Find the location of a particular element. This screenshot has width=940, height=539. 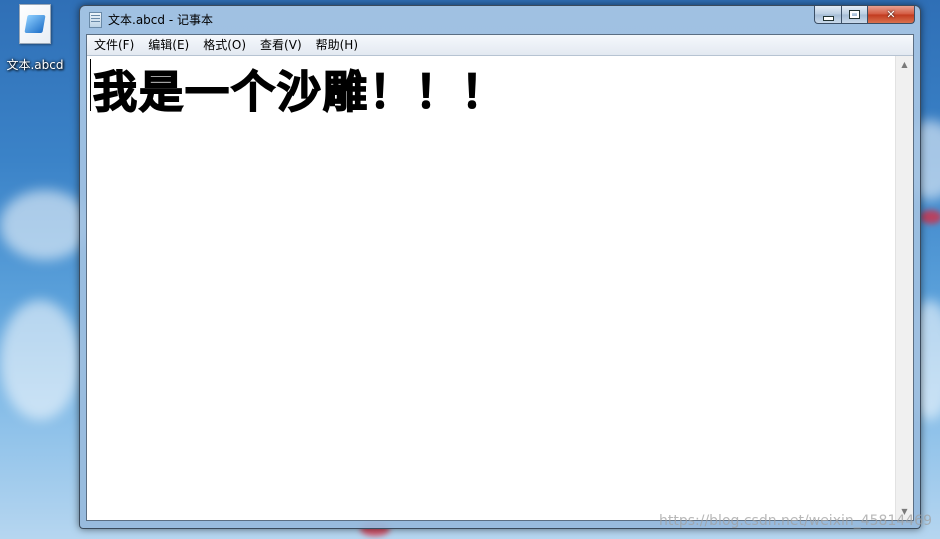

desktop-file-label: 文本.abcd is located at coordinates (35, 65).